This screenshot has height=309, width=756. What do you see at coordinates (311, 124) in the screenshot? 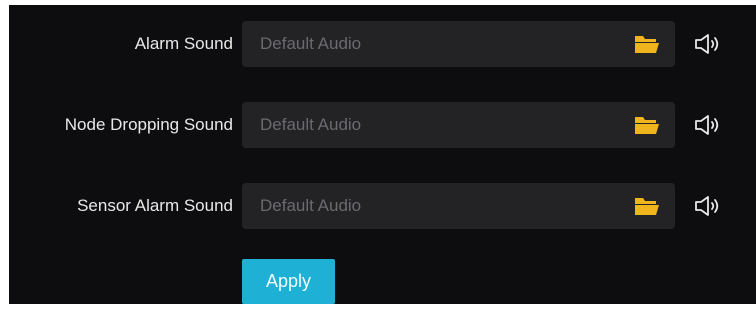
I see `node-dropping-sound-value: Default Audio` at bounding box center [311, 124].